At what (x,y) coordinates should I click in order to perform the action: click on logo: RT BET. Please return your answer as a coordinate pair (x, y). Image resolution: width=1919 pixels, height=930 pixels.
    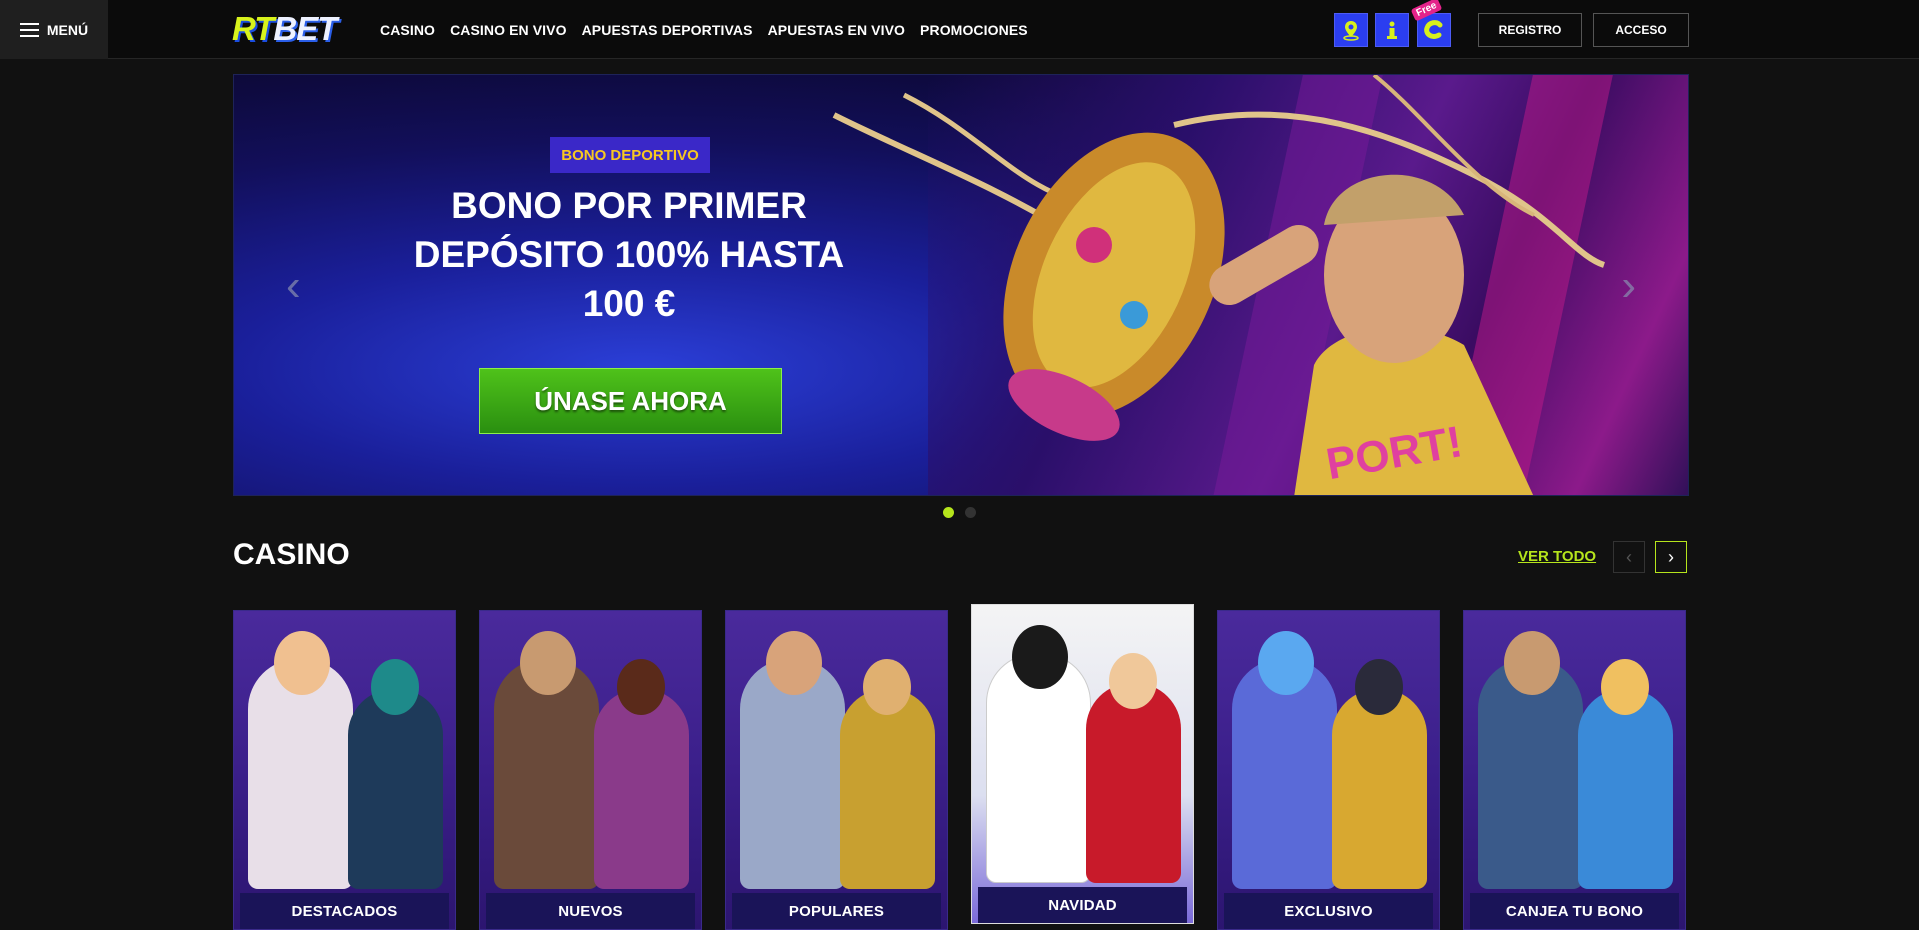
    Looking at the image, I should click on (284, 28).